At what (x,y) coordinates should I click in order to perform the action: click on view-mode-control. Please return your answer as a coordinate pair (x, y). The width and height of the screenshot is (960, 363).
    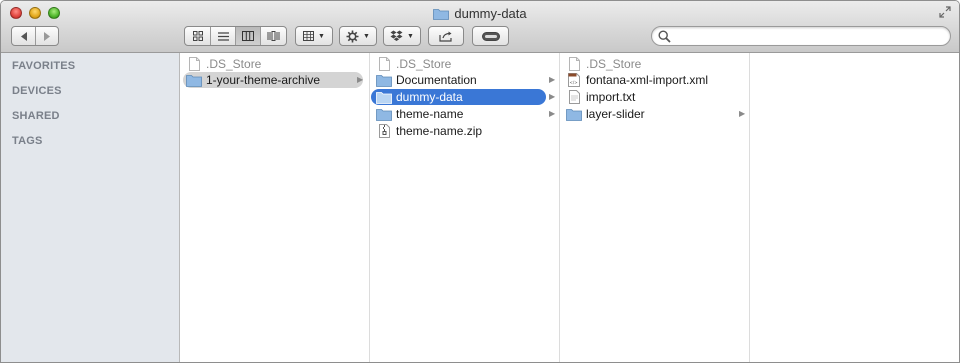
    Looking at the image, I should click on (235, 36).